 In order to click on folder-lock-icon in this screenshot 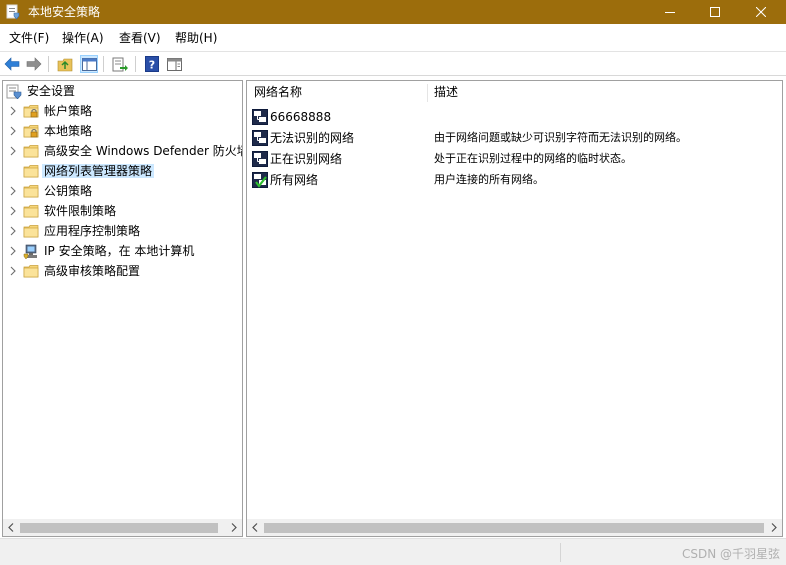, I will do `click(31, 131)`.